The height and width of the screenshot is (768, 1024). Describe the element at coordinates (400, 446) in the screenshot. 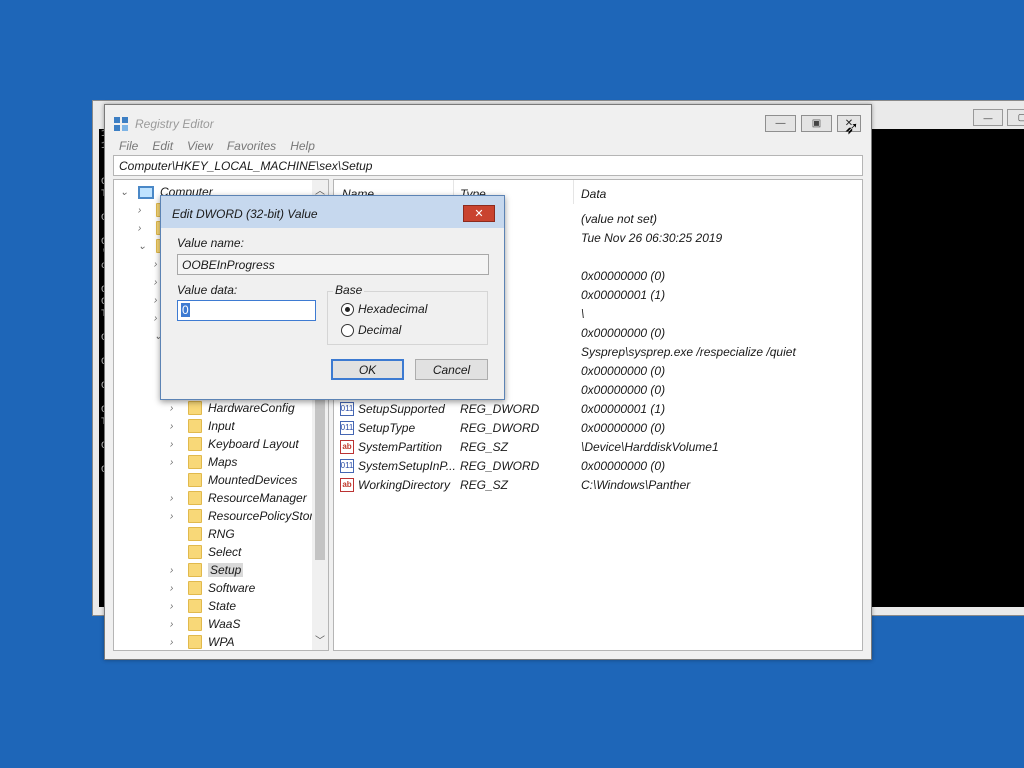

I see `value-name: SystemPartition` at that location.